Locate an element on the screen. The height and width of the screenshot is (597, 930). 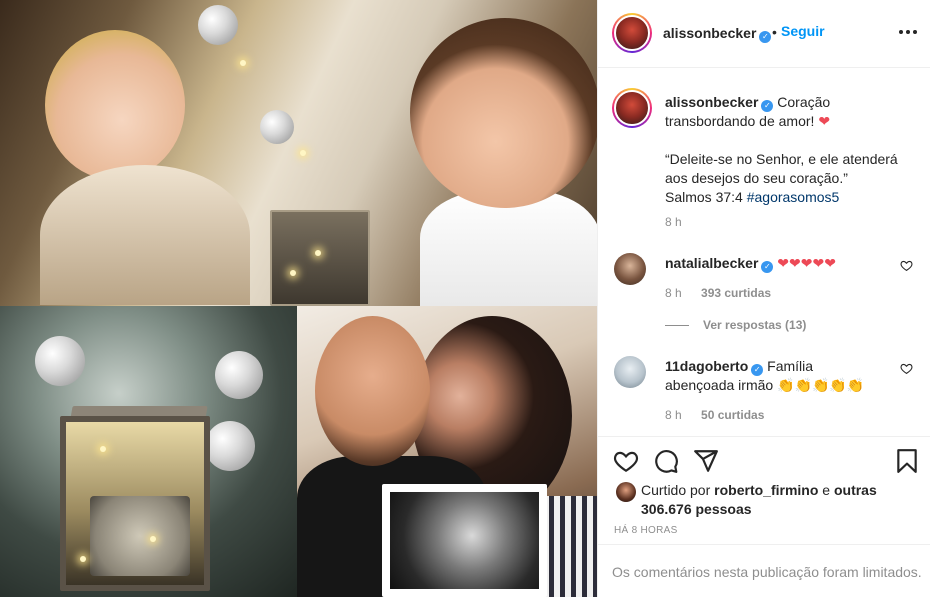
comment-text: natalialbecker ✓ ❤❤❤❤❤ is located at coordinates (772, 263).